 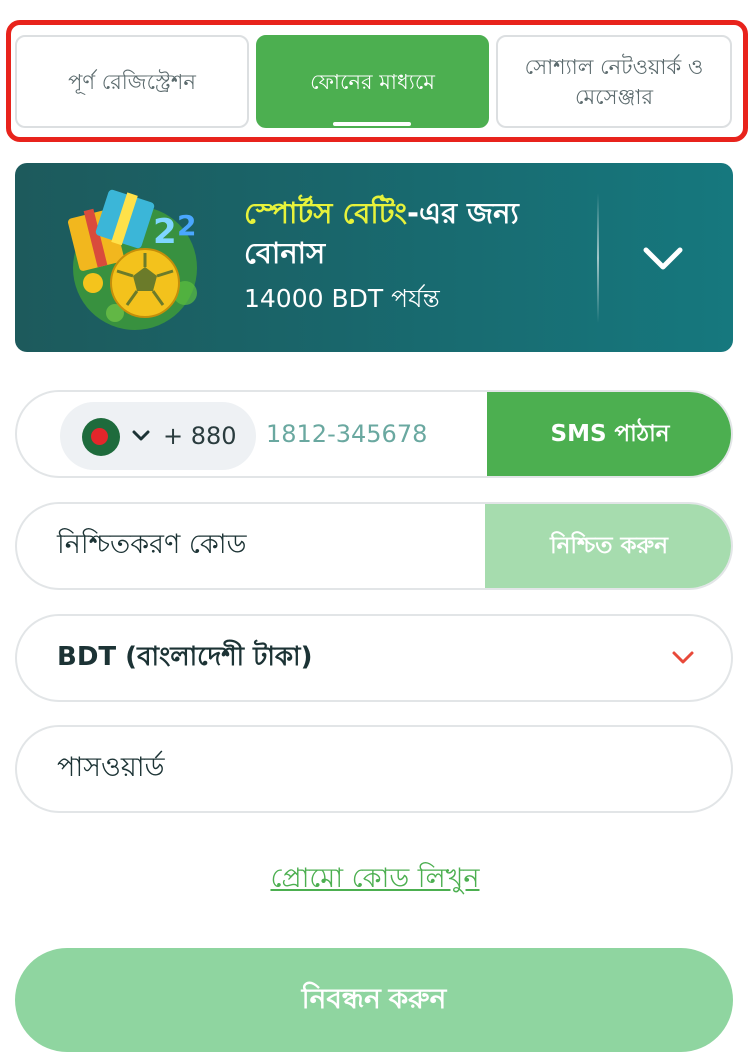 I want to click on tabs-highlight-frame, so click(x=377, y=81).